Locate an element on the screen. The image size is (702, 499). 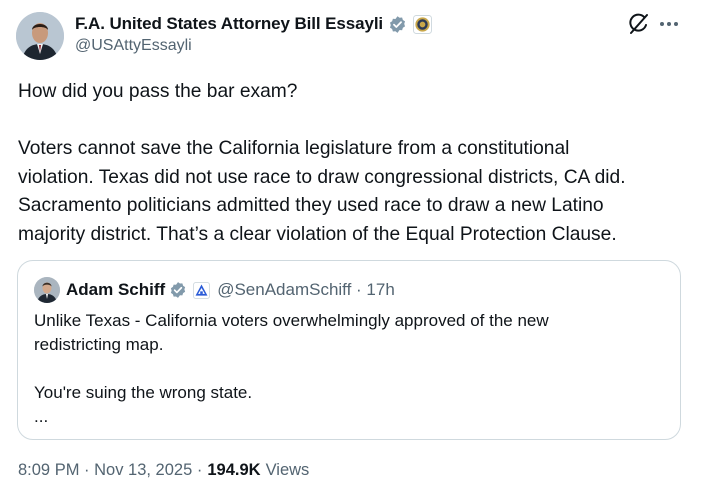
tweet-footer: 8:09 PM · Nov 13, 2025 · 194.9K Views is located at coordinates (163, 470).